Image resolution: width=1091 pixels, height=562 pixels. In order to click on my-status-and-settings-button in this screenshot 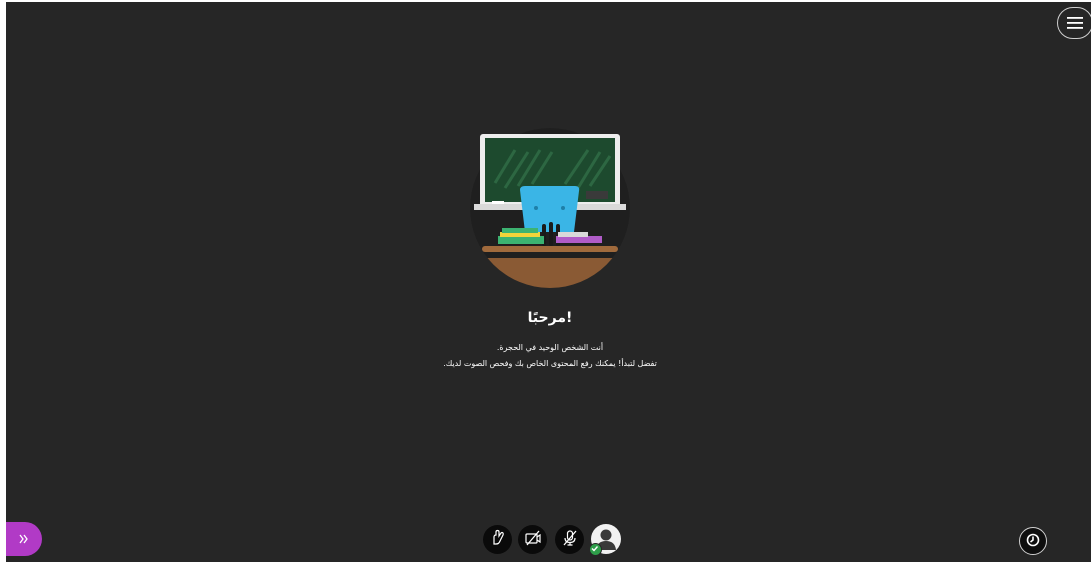, I will do `click(605, 540)`.